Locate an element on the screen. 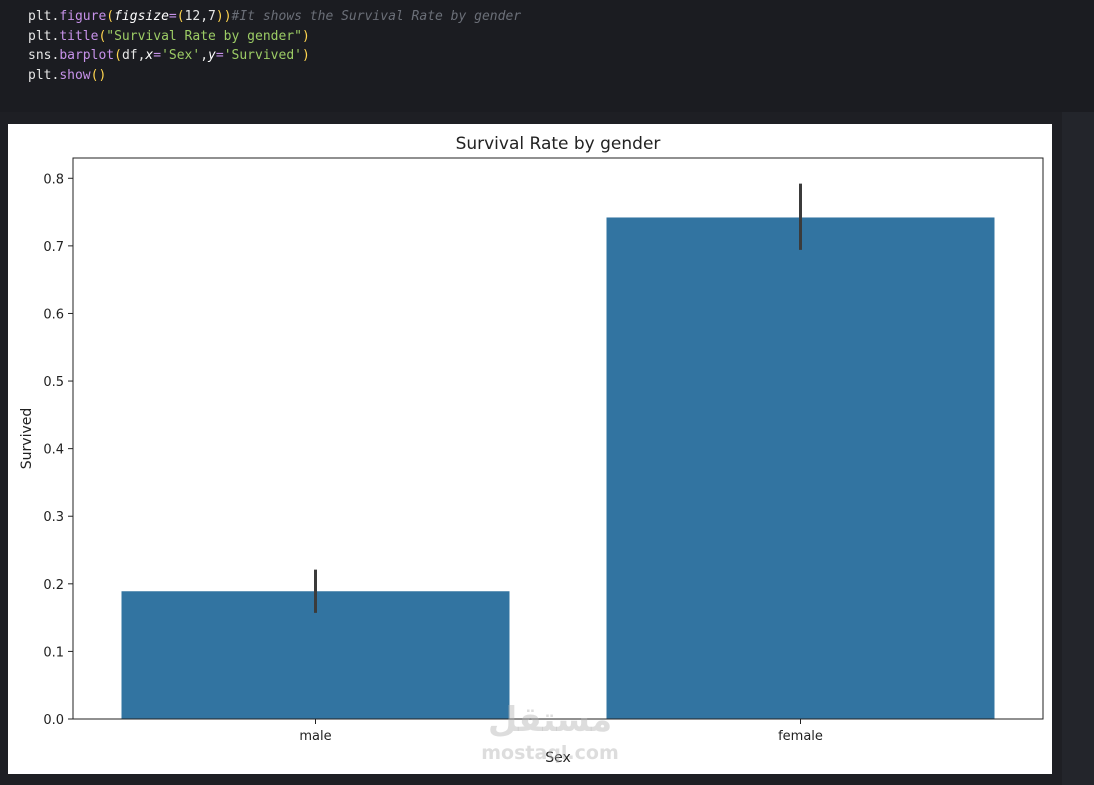 This screenshot has width=1094, height=785. y-axis-ticks: 0.0 0.1 0.2 0.3 0.4 0.5 0.6 0.7 0.8 is located at coordinates (58, 450).